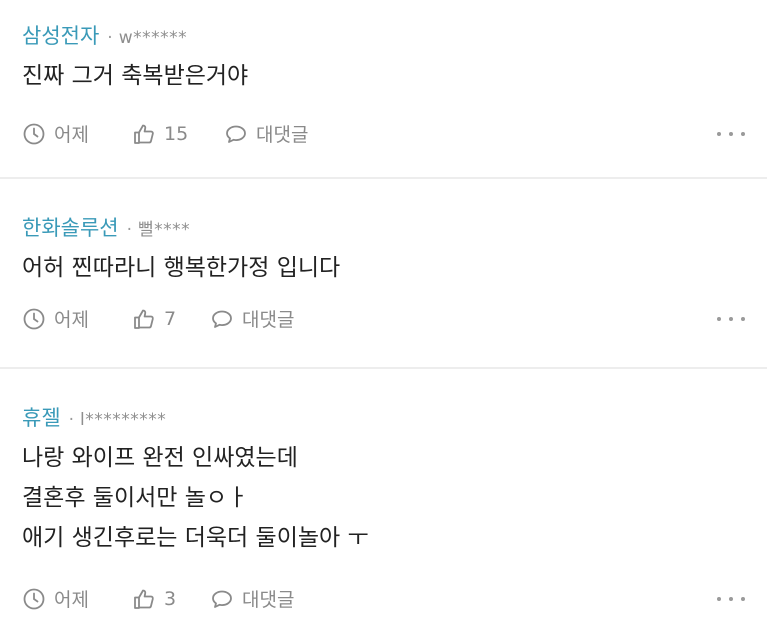 The height and width of the screenshot is (629, 767). Describe the element at coordinates (383, 227) in the screenshot. I see `comment-header: 한화솔루션 · 뻘****` at that location.